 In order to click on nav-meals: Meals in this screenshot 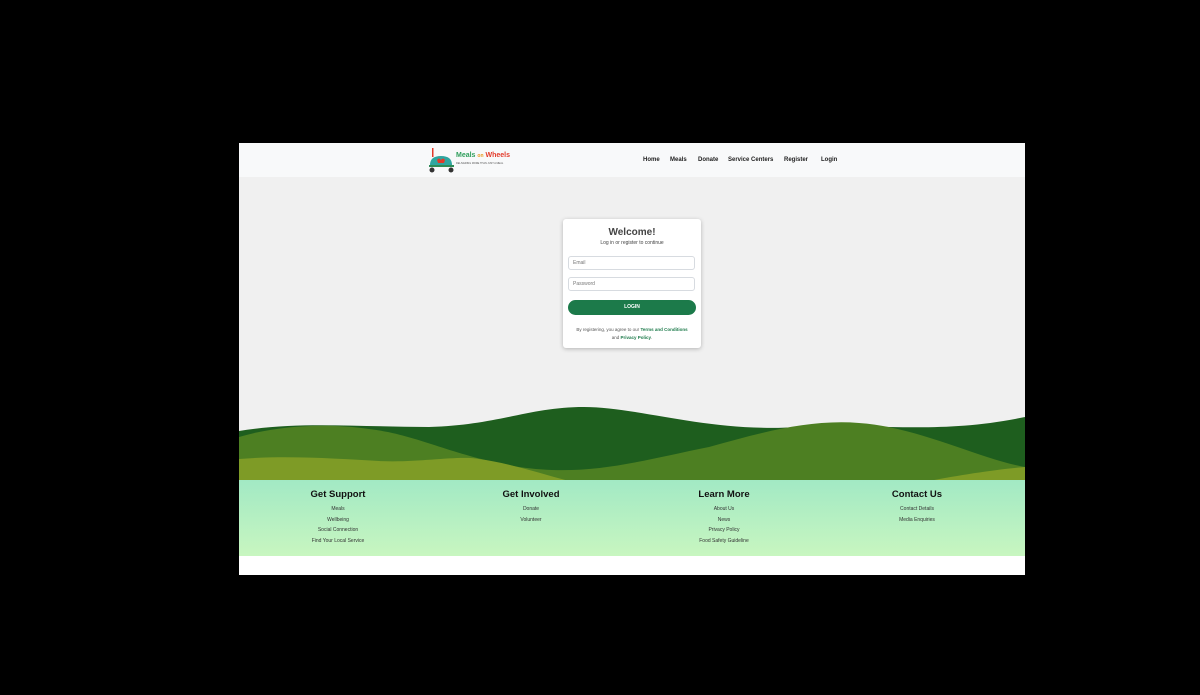, I will do `click(678, 160)`.